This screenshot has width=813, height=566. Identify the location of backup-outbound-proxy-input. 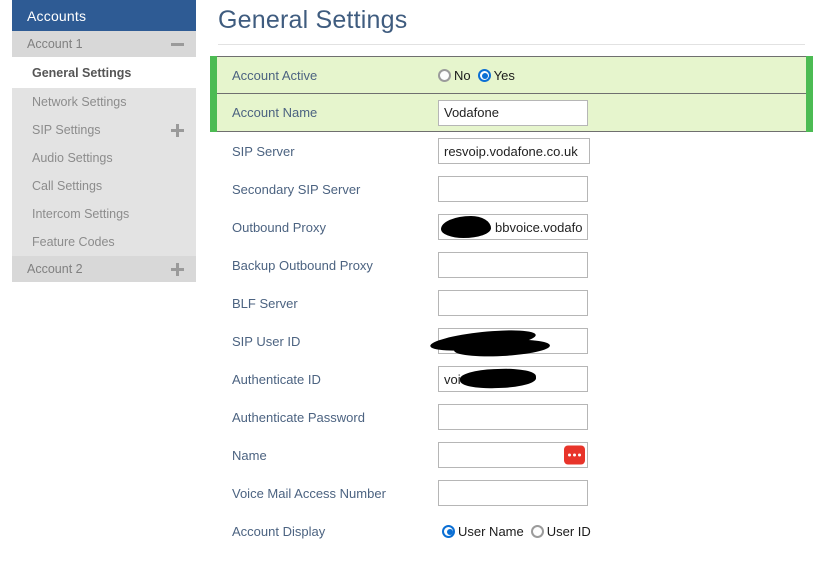
(513, 265).